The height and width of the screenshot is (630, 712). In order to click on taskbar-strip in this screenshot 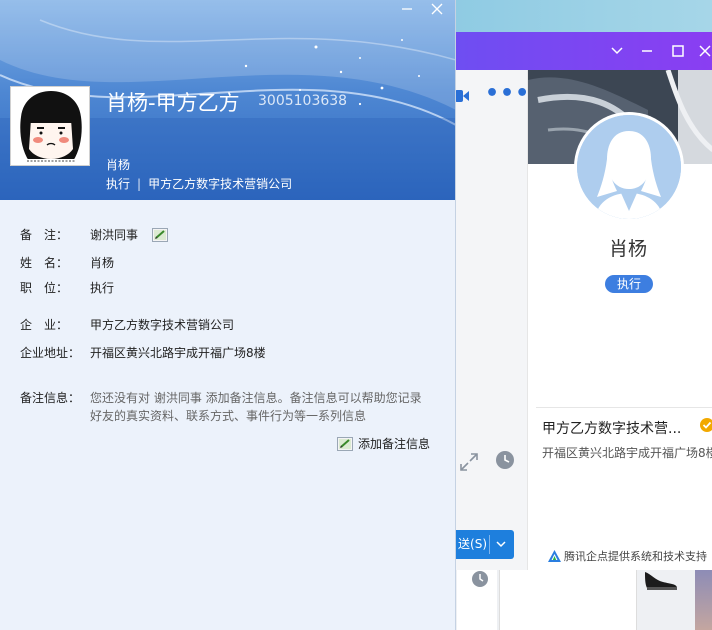, I will do `click(583, 600)`.